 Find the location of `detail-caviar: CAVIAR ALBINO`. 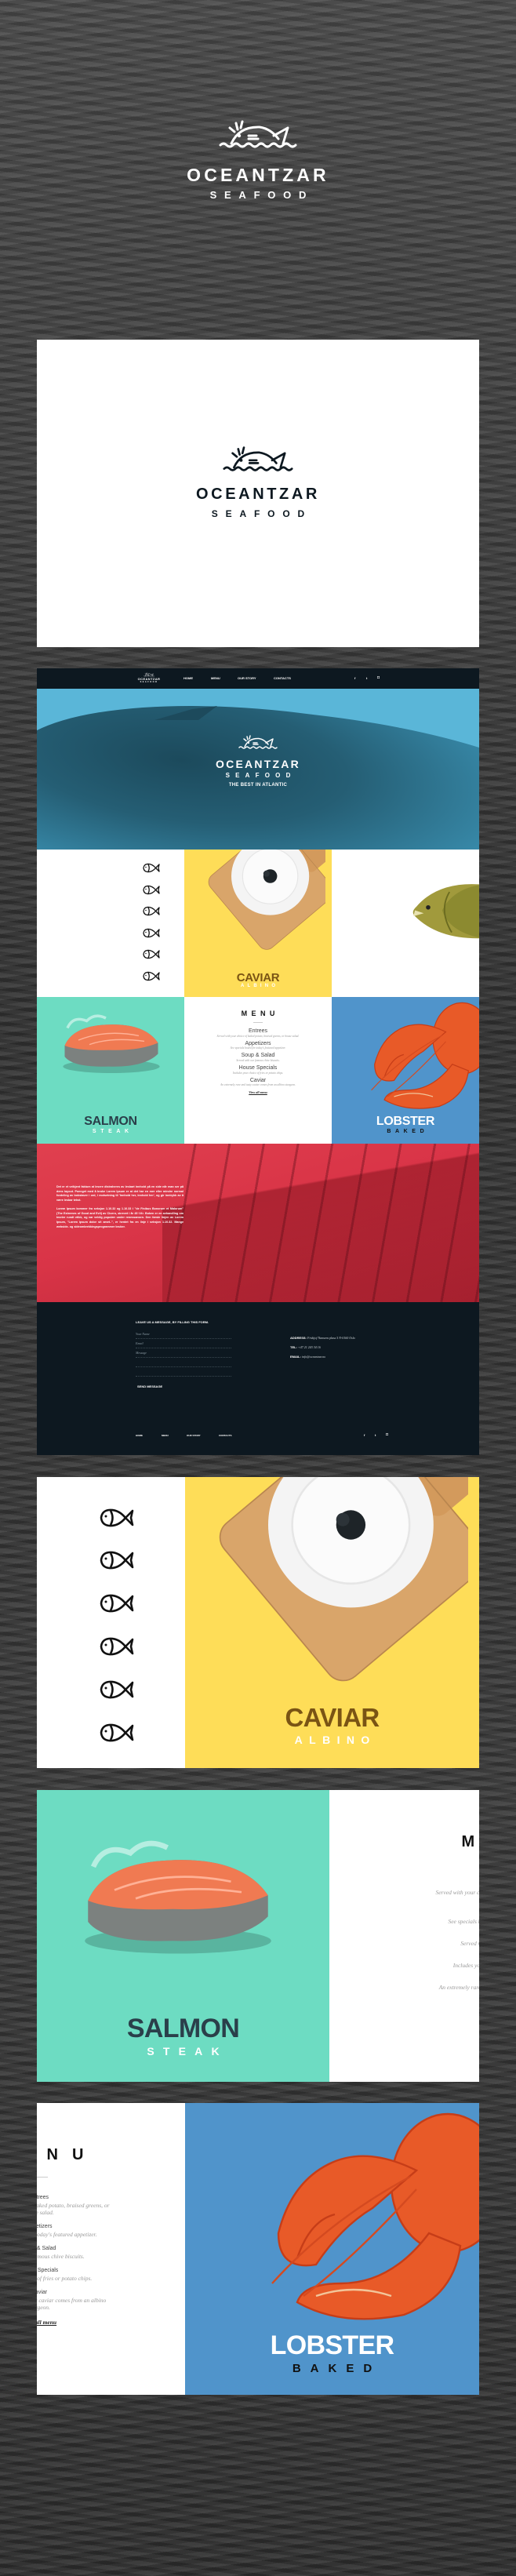

detail-caviar: CAVIAR ALBINO is located at coordinates (258, 1622).